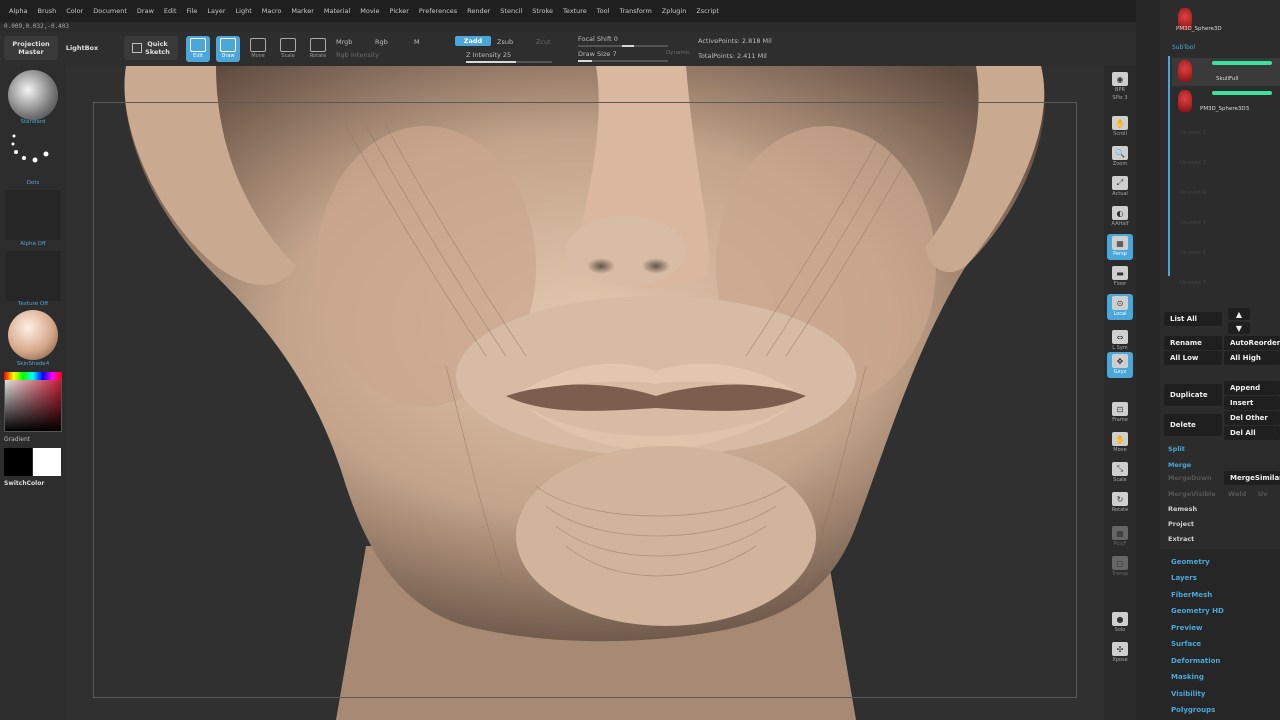 The height and width of the screenshot is (720, 1280). I want to click on list-all-button: List All, so click(1193, 319).